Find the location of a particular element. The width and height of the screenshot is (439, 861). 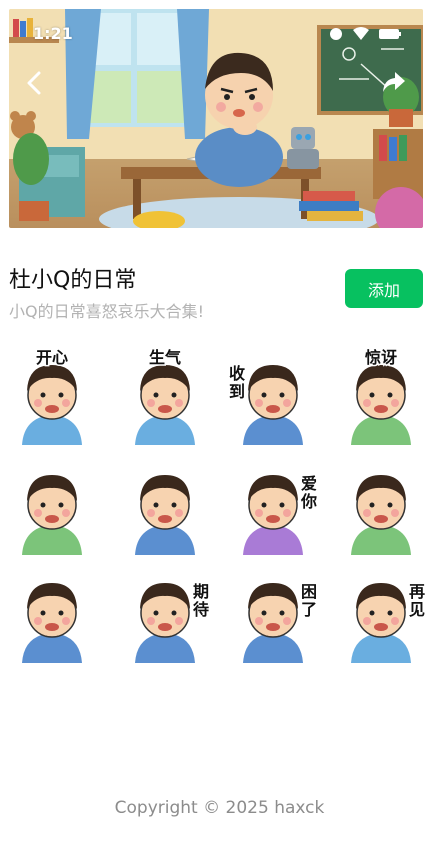

sticker-item: 开心 is located at coordinates (52, 395).